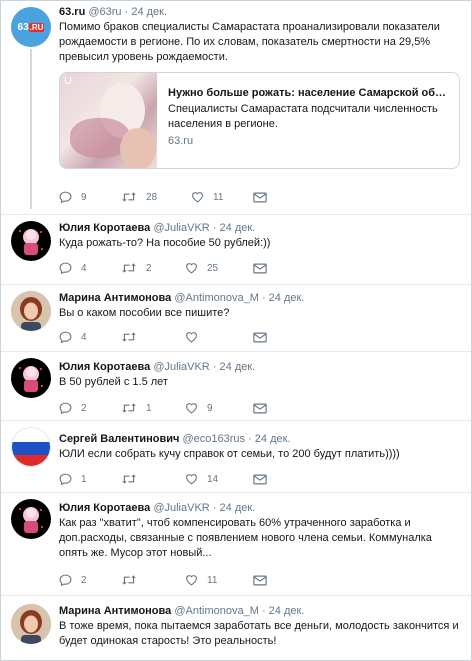 This screenshot has height=661, width=472. I want to click on tweet-text: Вы о каком пособии все пишите?, so click(144, 313).